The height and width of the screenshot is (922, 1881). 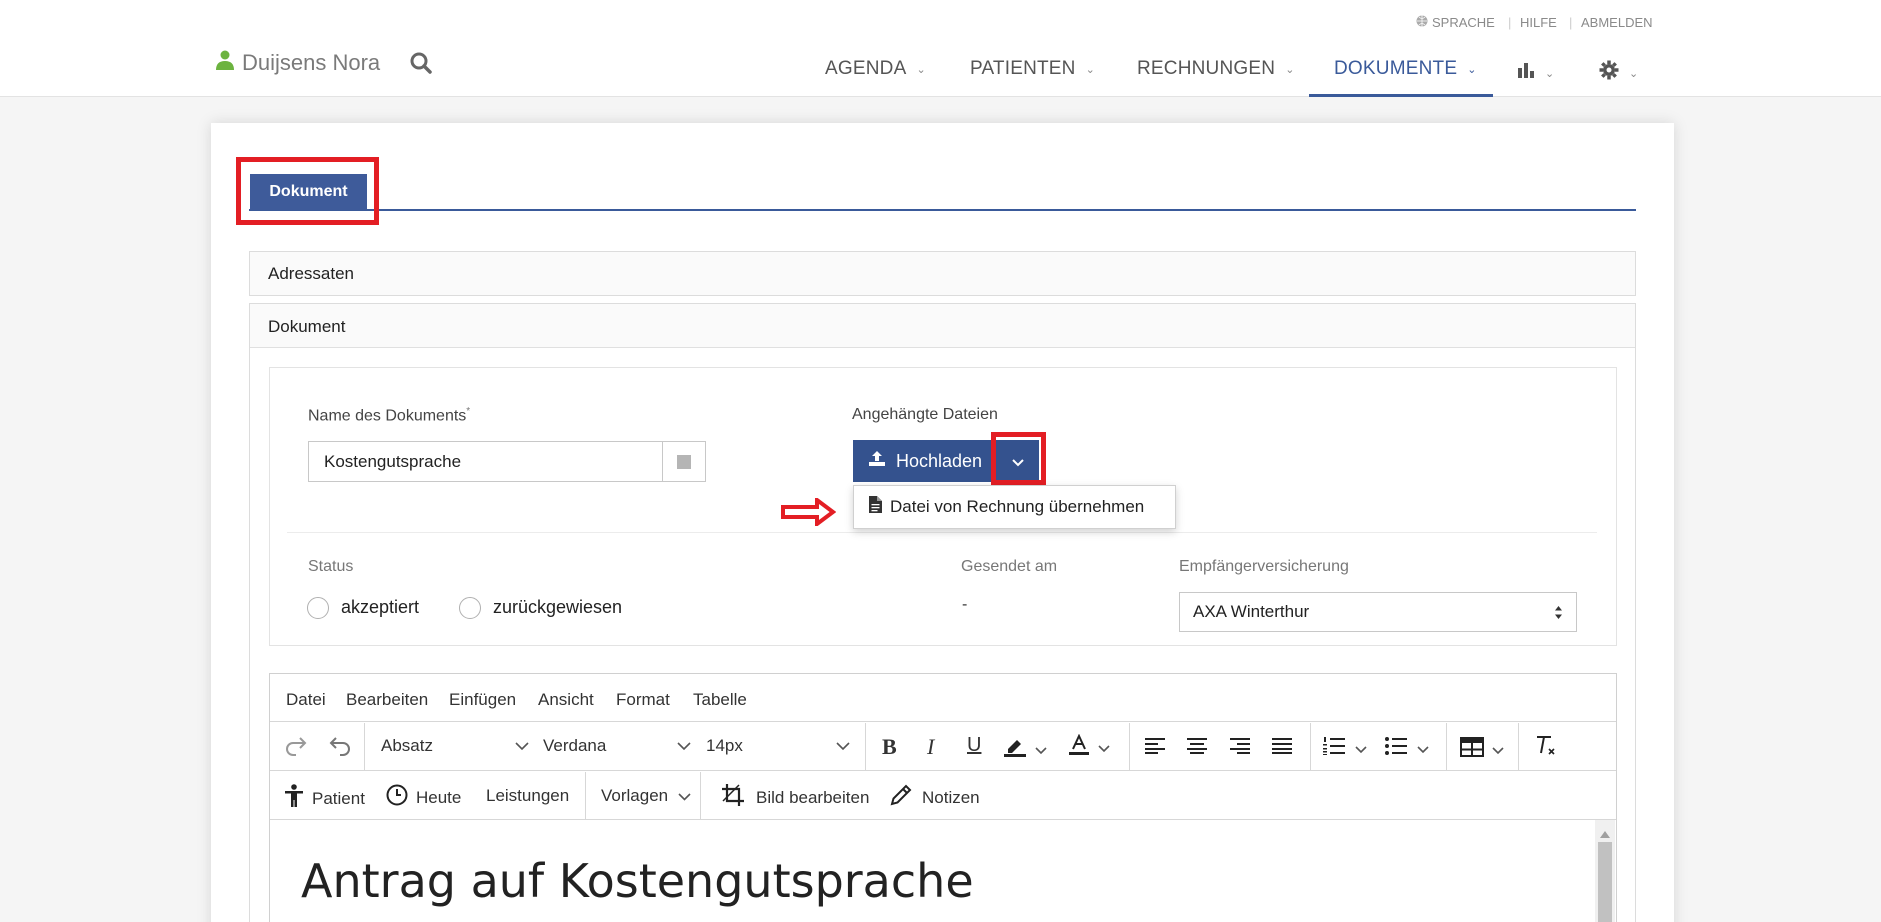 I want to click on user-icon, so click(x=225, y=63).